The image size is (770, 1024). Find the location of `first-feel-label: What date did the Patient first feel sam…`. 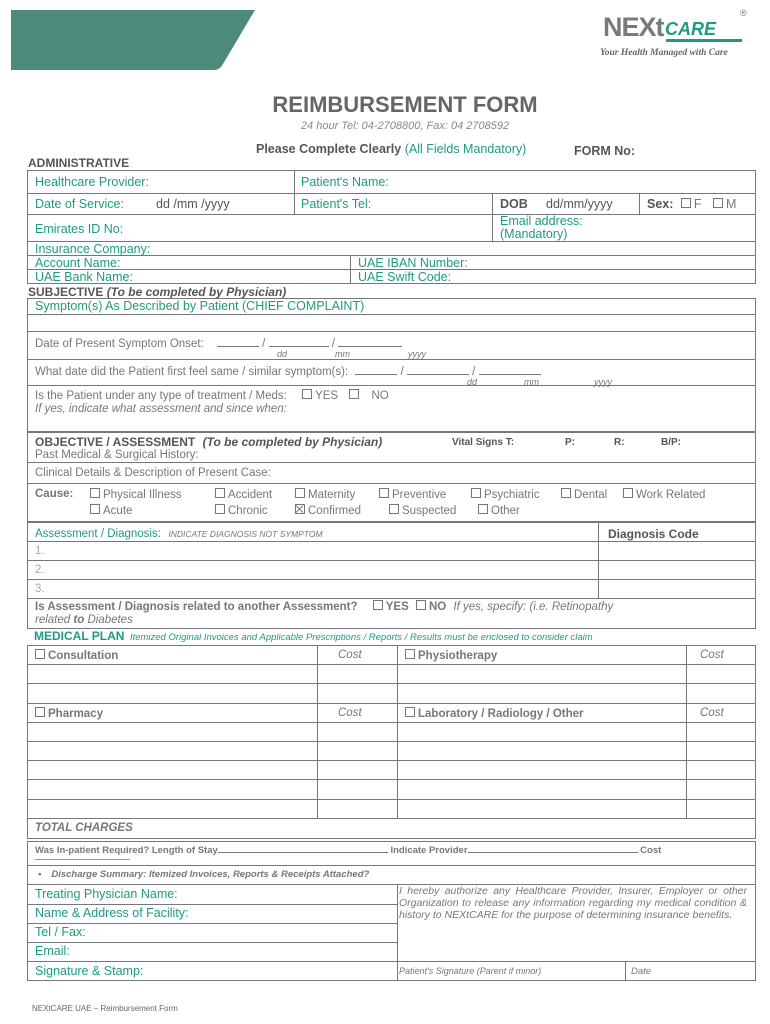

first-feel-label: What date did the Patient first feel sam… is located at coordinates (192, 372).